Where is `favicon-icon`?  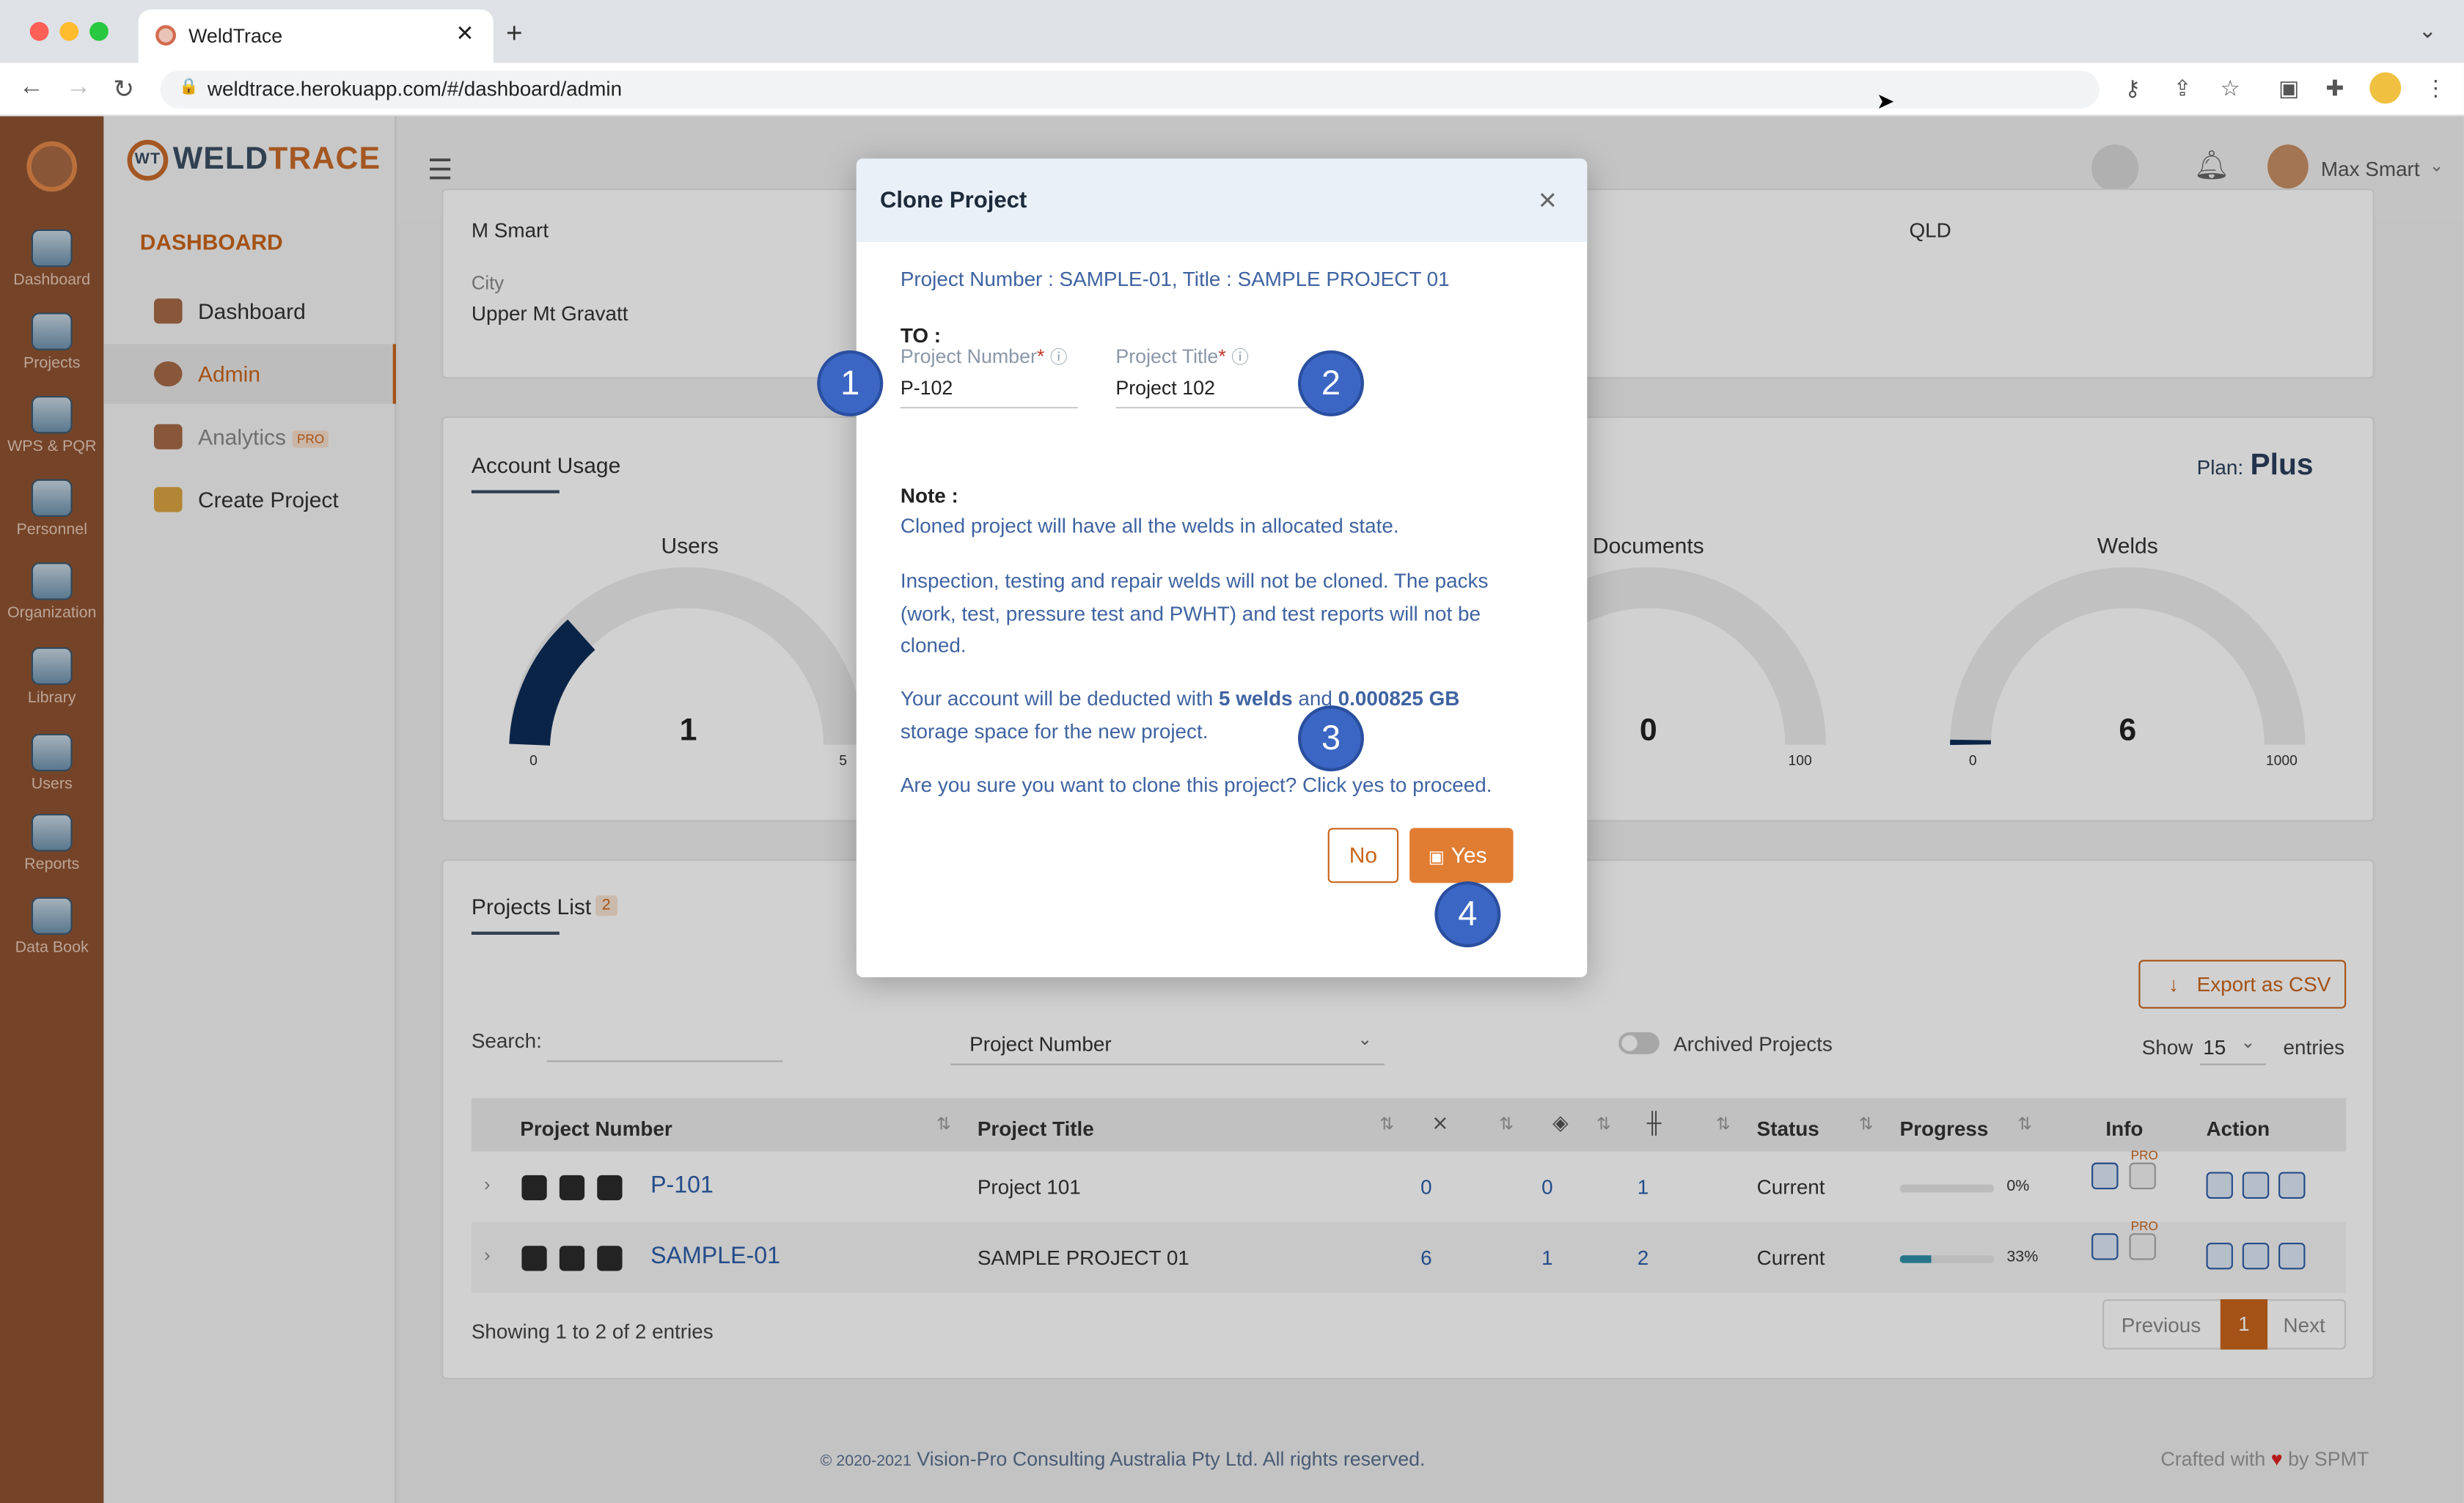 favicon-icon is located at coordinates (165, 35).